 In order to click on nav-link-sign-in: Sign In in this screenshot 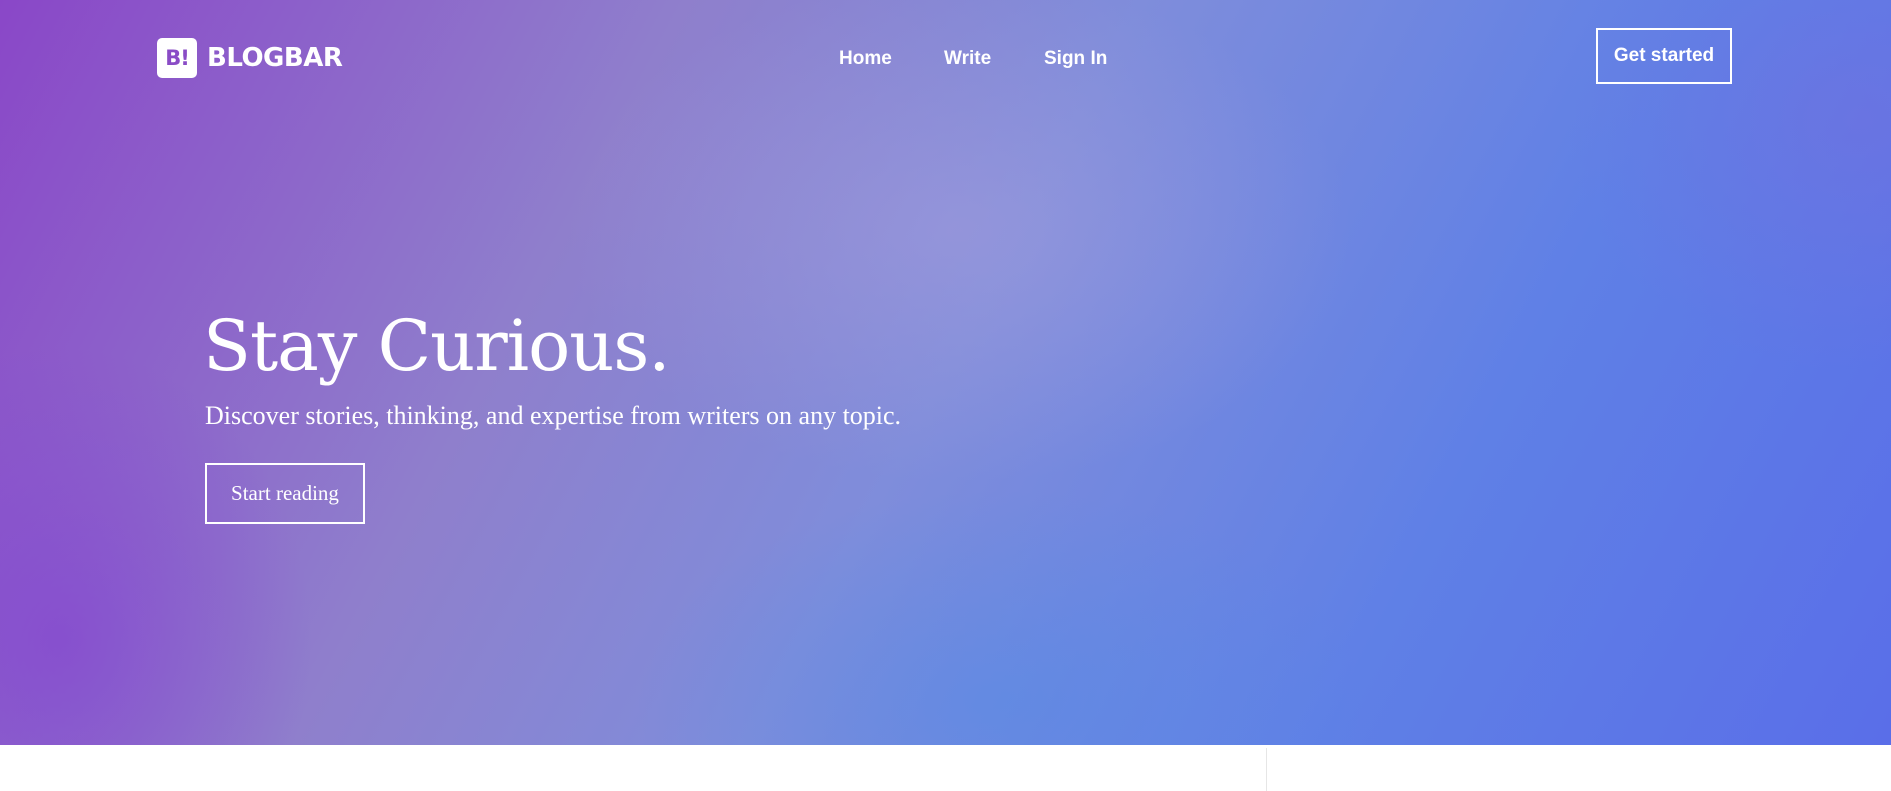, I will do `click(1075, 59)`.